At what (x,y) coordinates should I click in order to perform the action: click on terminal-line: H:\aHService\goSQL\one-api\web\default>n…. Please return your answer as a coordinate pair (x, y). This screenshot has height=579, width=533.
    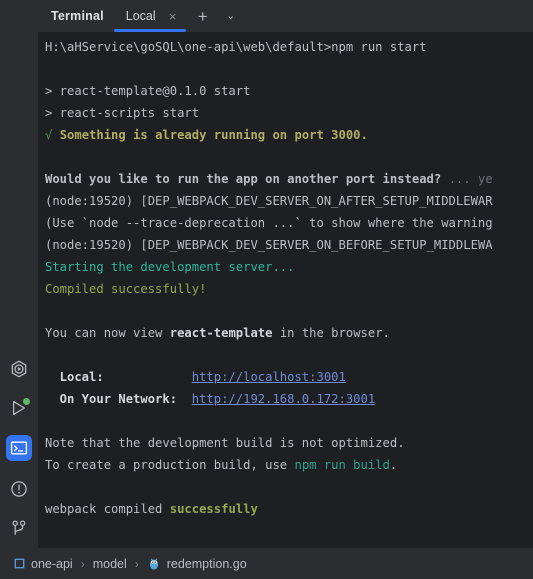
    Looking at the image, I should click on (285, 47).